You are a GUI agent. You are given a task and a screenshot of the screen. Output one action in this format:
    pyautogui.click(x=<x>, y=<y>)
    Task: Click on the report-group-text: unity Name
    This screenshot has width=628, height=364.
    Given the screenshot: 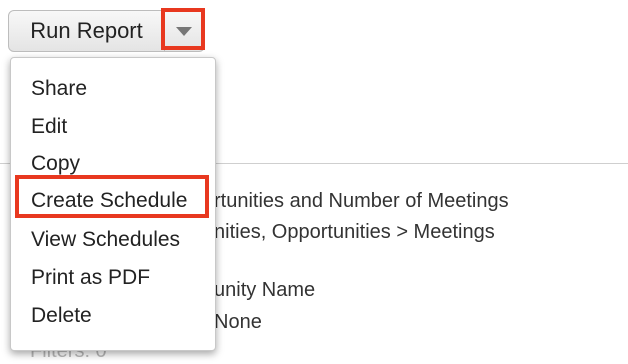 What is the action you would take?
    pyautogui.click(x=265, y=290)
    